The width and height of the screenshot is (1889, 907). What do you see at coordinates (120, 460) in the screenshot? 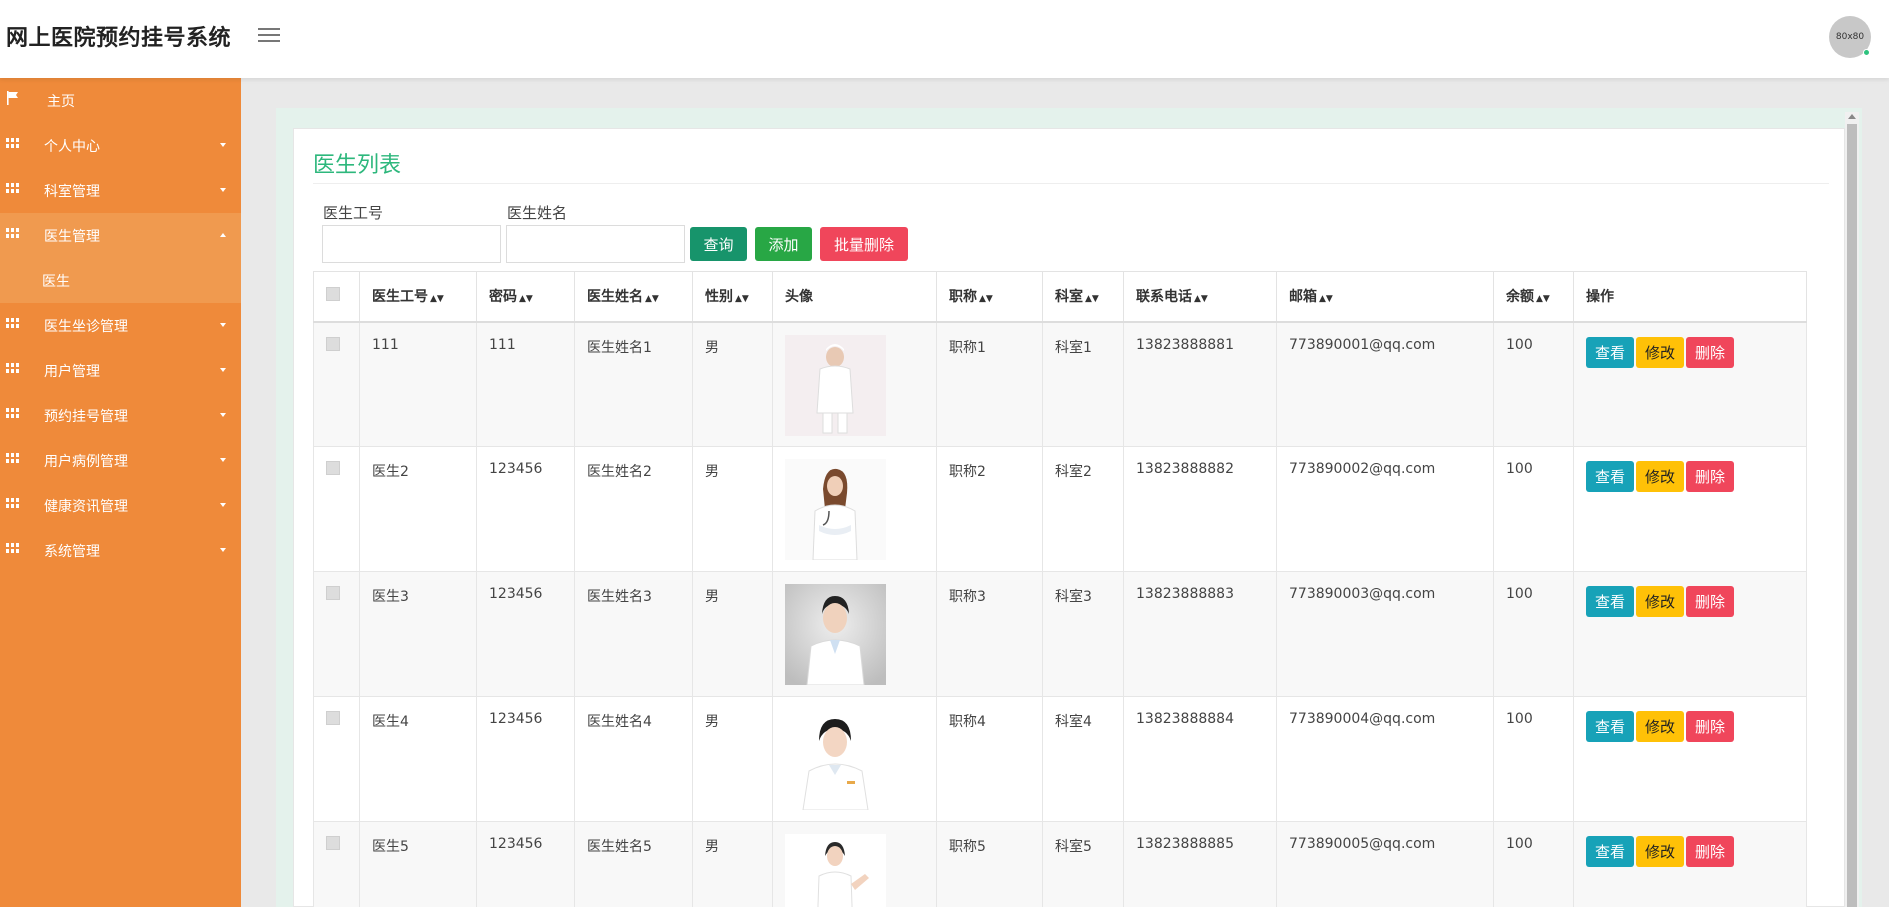
I see `sidebar-item-medical-records: 用户病例管理` at bounding box center [120, 460].